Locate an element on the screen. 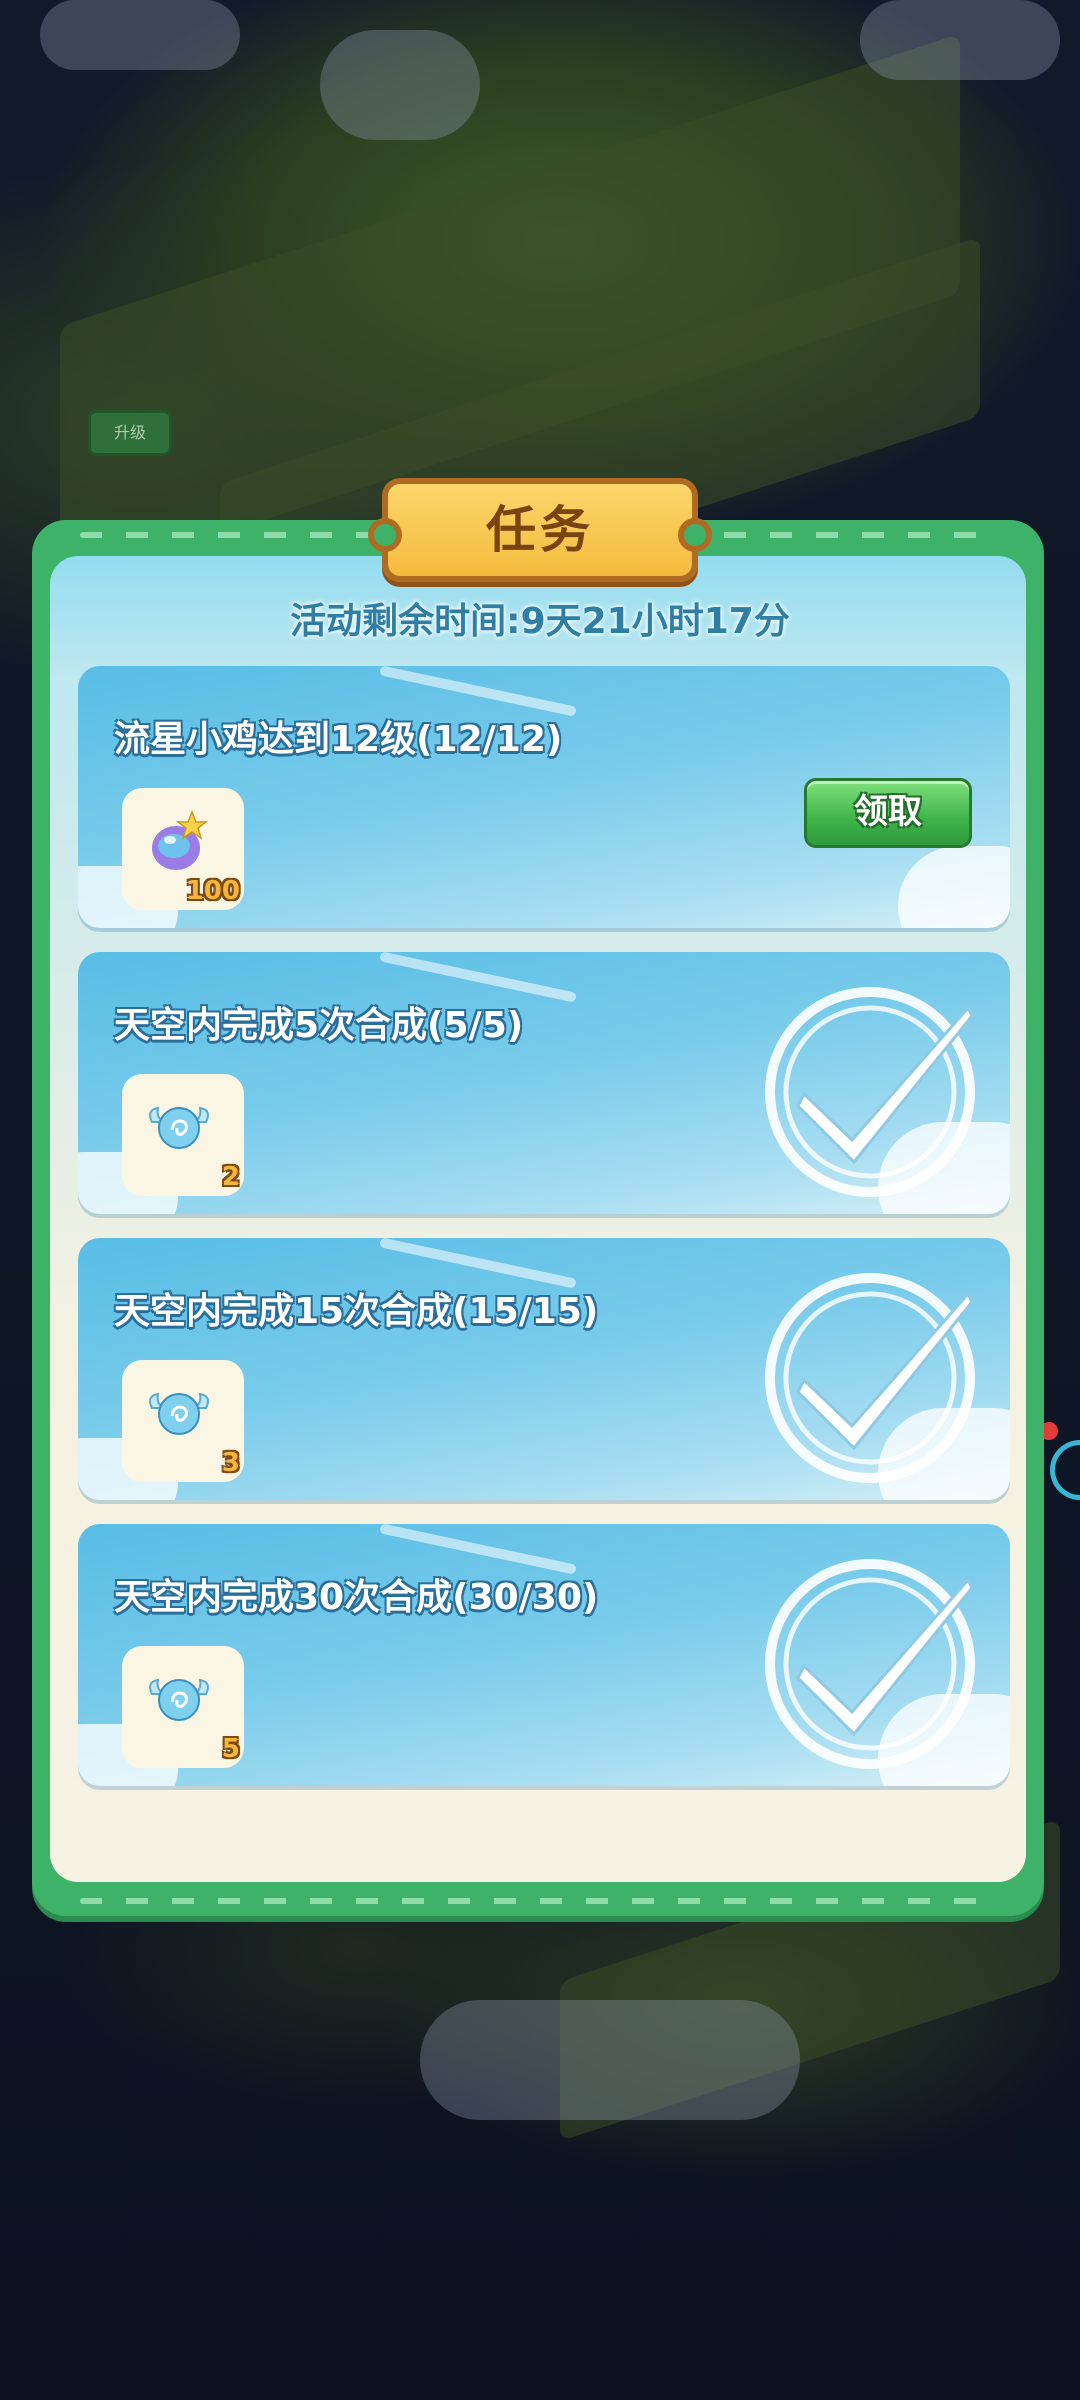 Image resolution: width=1080 pixels, height=2400 pixels. task-card: 流星小鸡达到12级(12/12) 100 领取 is located at coordinates (544, 797).